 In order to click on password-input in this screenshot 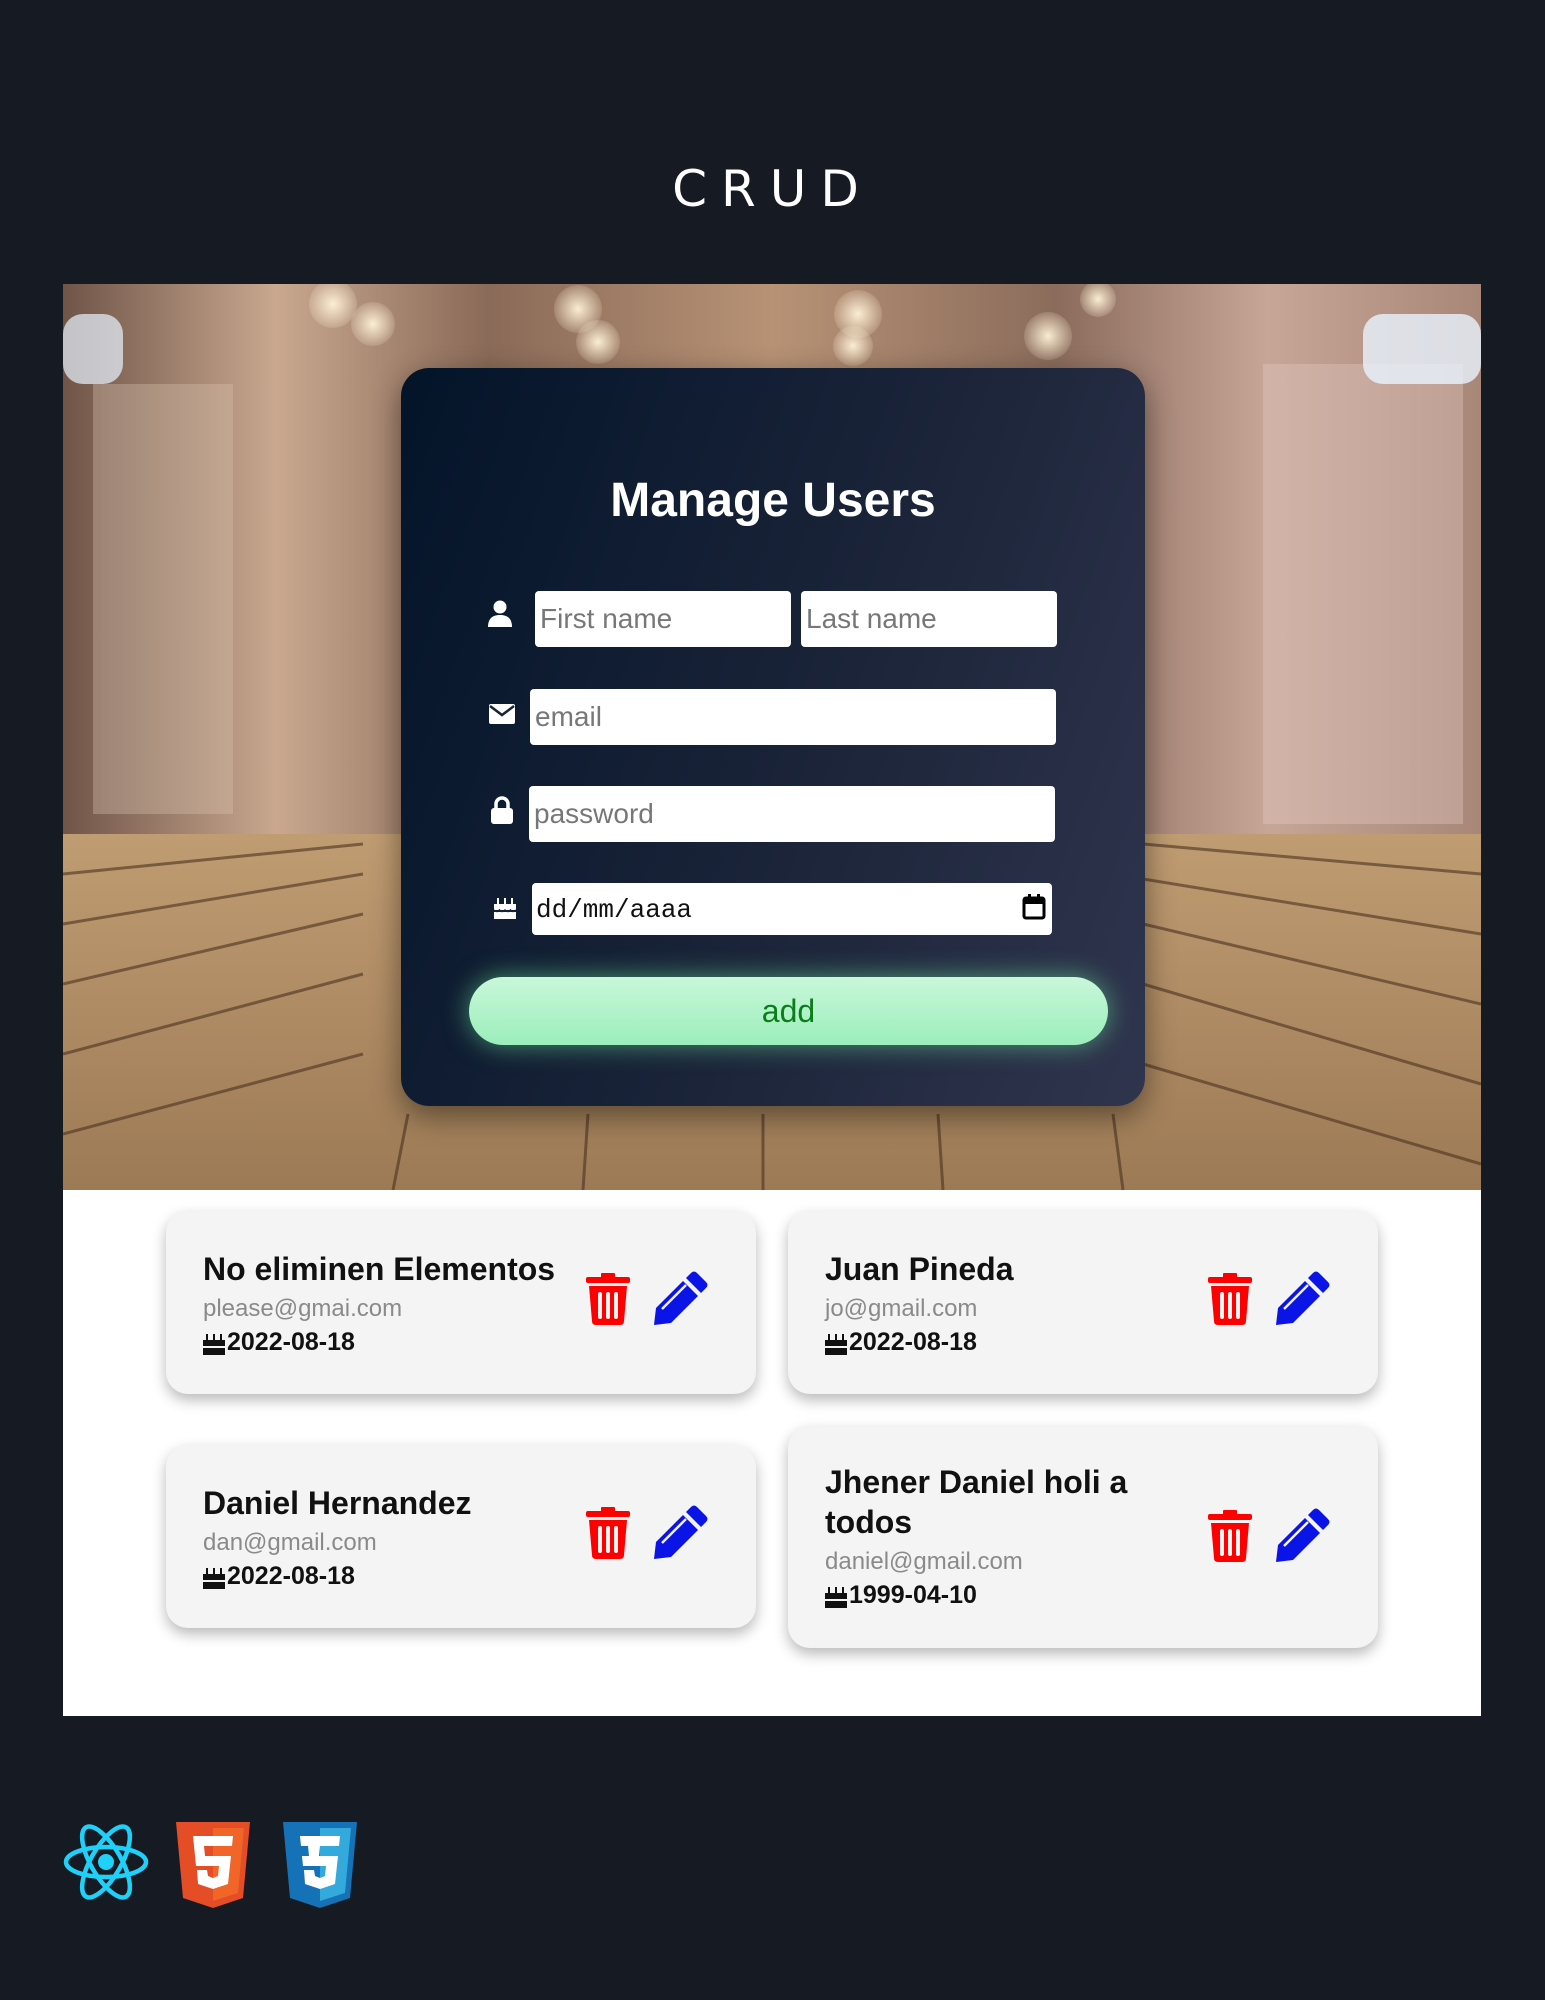, I will do `click(792, 814)`.